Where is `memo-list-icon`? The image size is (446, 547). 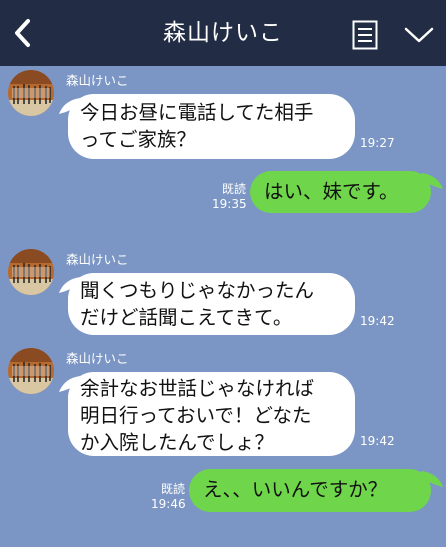
memo-list-icon is located at coordinates (365, 35).